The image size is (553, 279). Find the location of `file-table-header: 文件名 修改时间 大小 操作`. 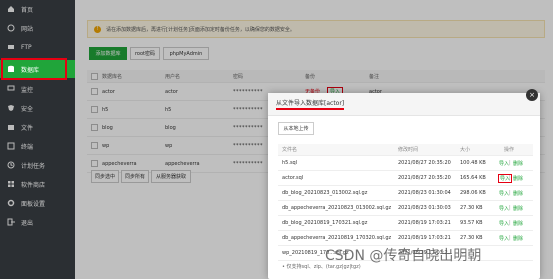

file-table-header: 文件名 修改时间 大小 操作 is located at coordinates (405, 150).